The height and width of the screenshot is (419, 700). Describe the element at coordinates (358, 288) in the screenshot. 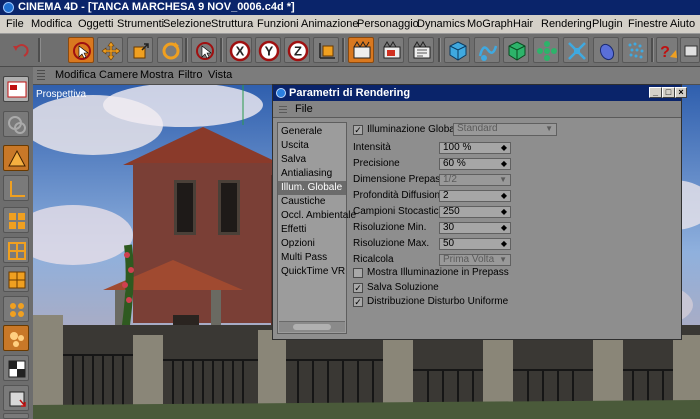

I see `salva-soluzione-checkbox: ✓` at that location.